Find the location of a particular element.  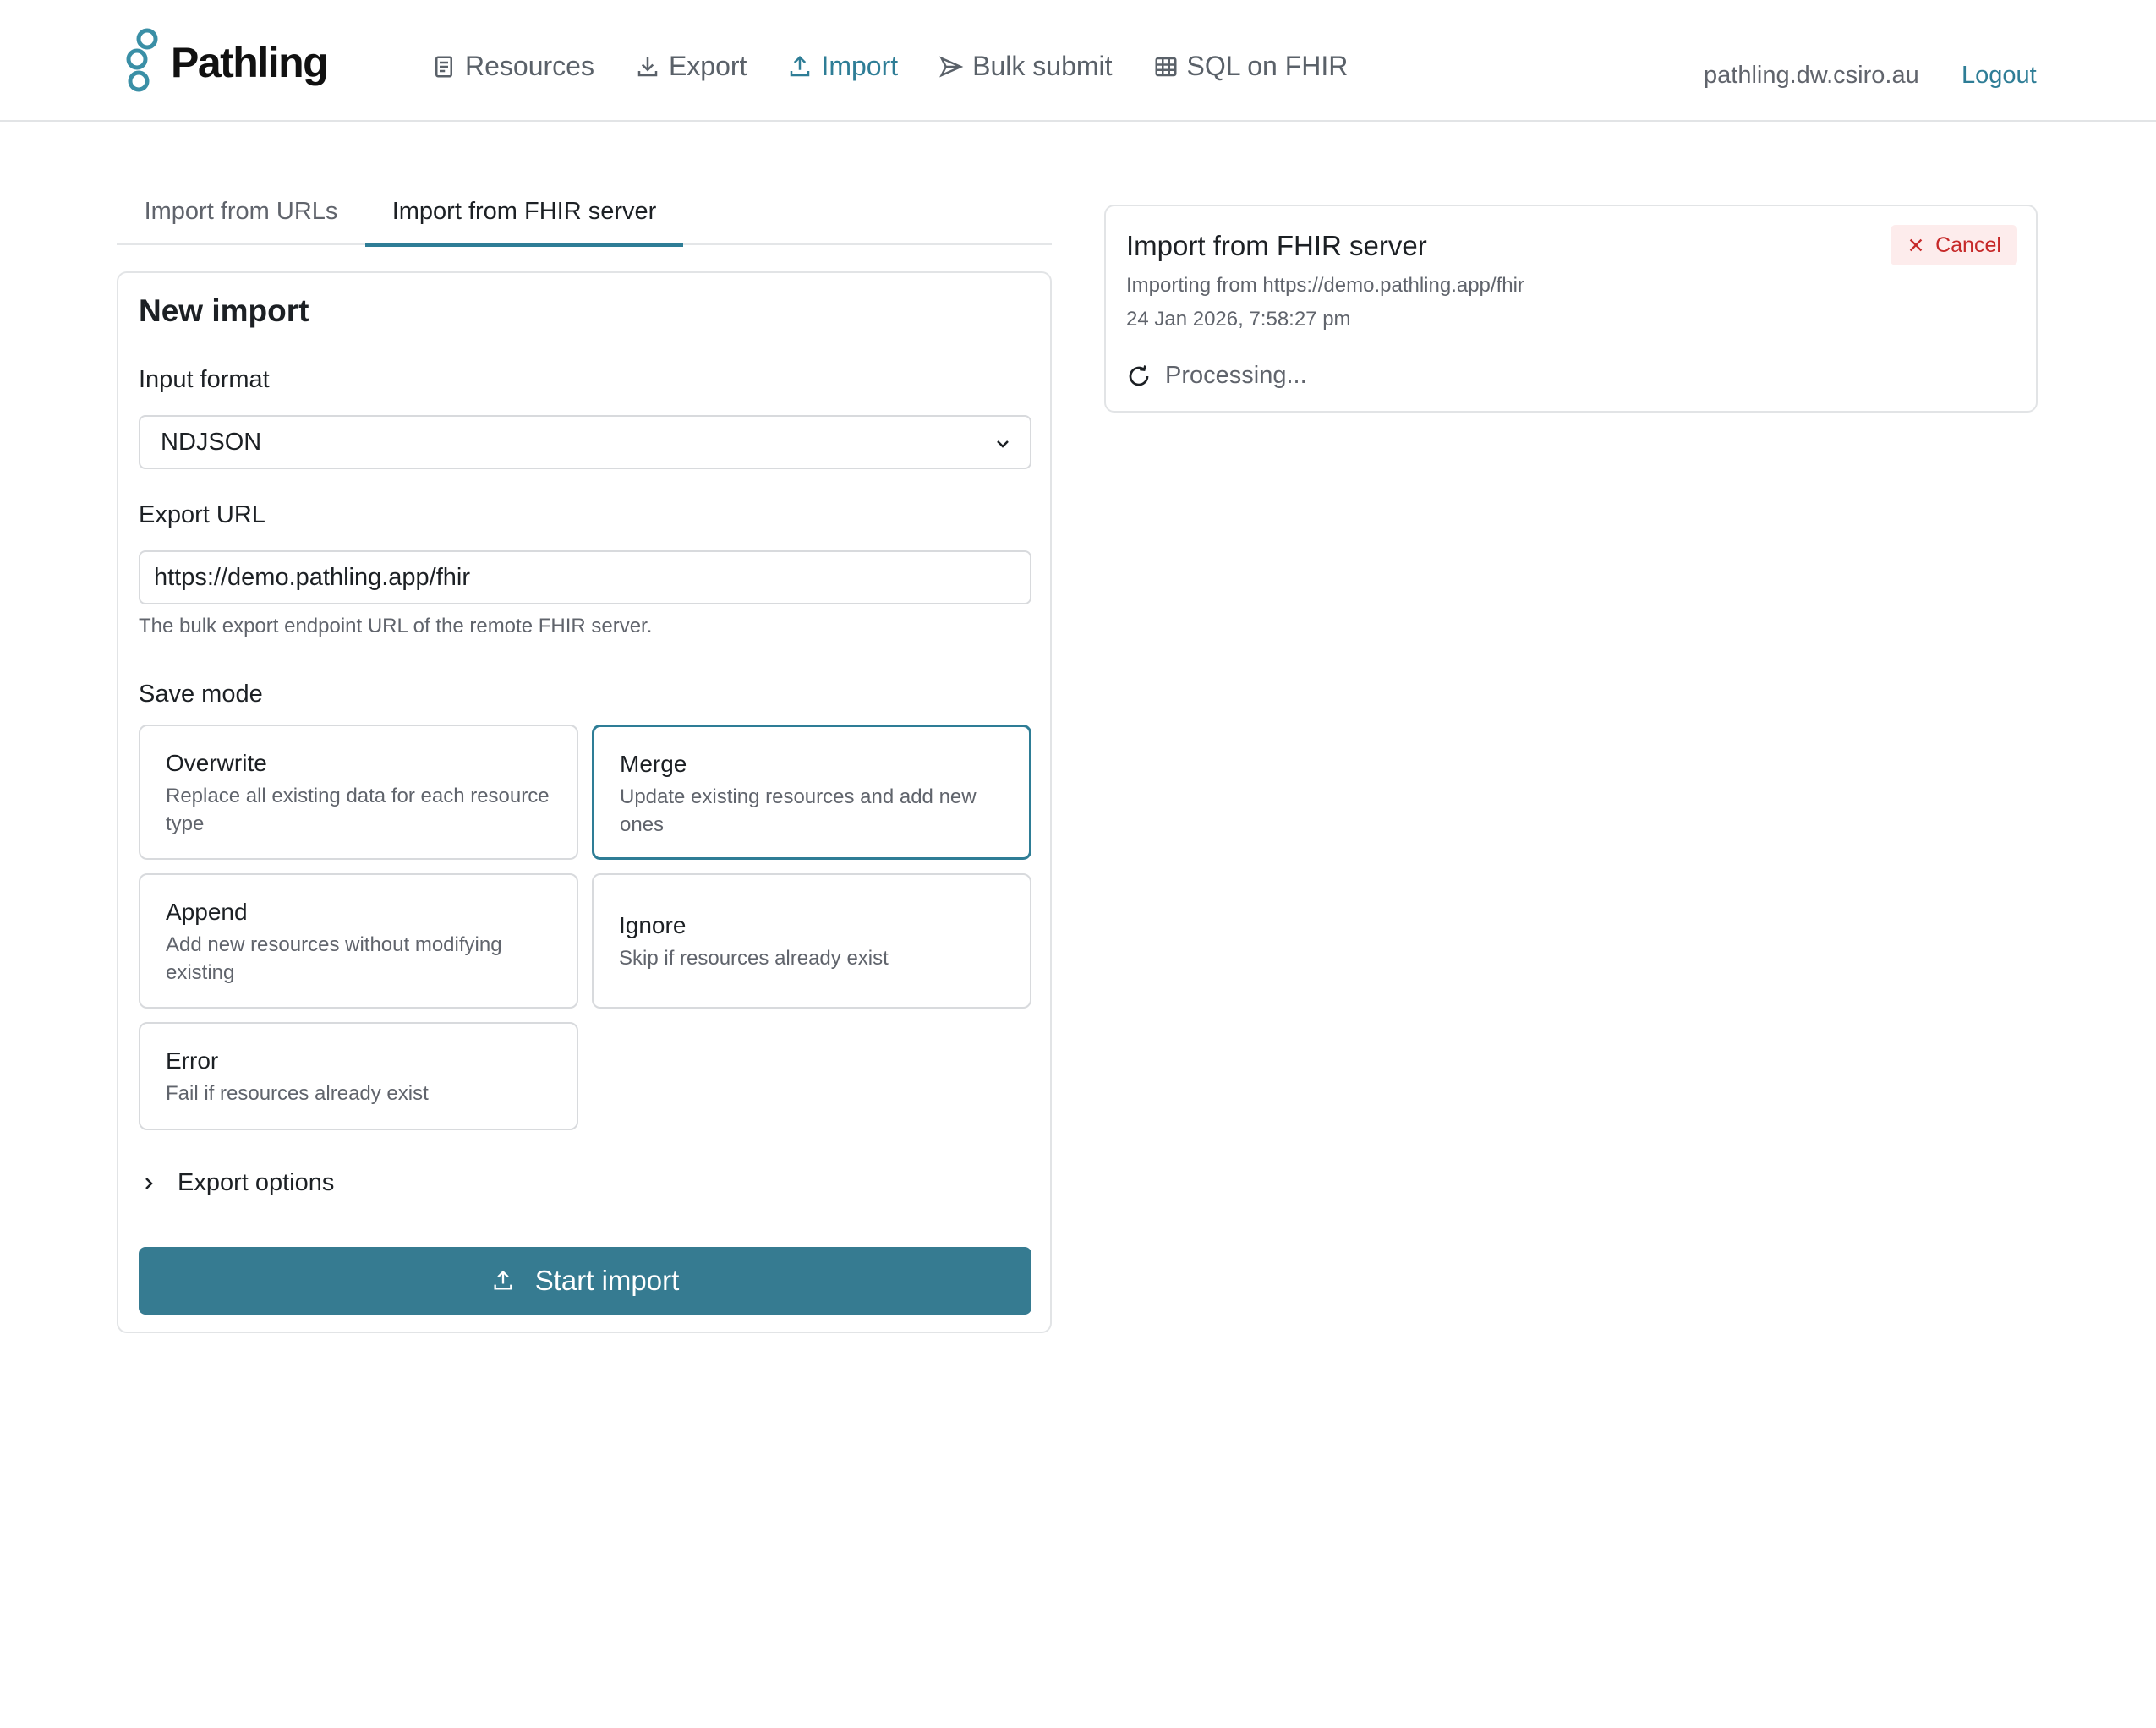

pathling-logo: Pathling is located at coordinates (225, 61).